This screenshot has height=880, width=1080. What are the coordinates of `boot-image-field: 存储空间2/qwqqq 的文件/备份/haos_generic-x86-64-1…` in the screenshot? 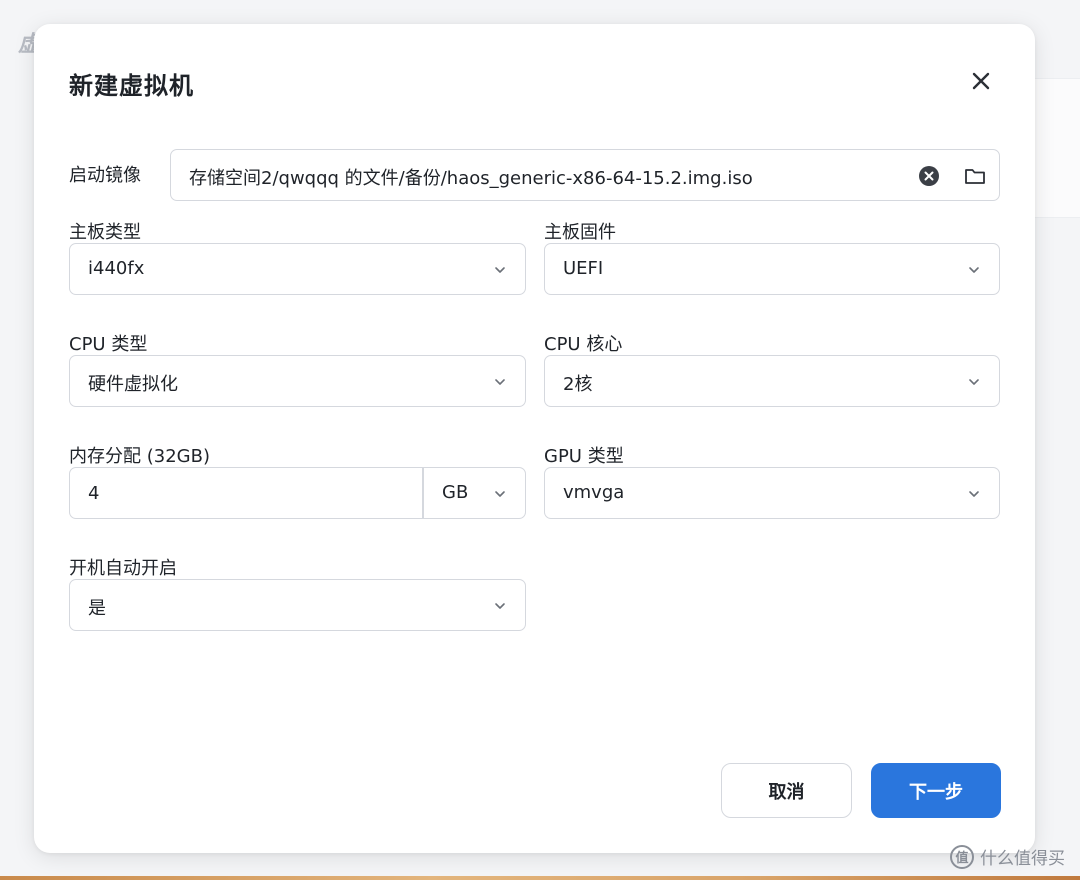 It's located at (585, 175).